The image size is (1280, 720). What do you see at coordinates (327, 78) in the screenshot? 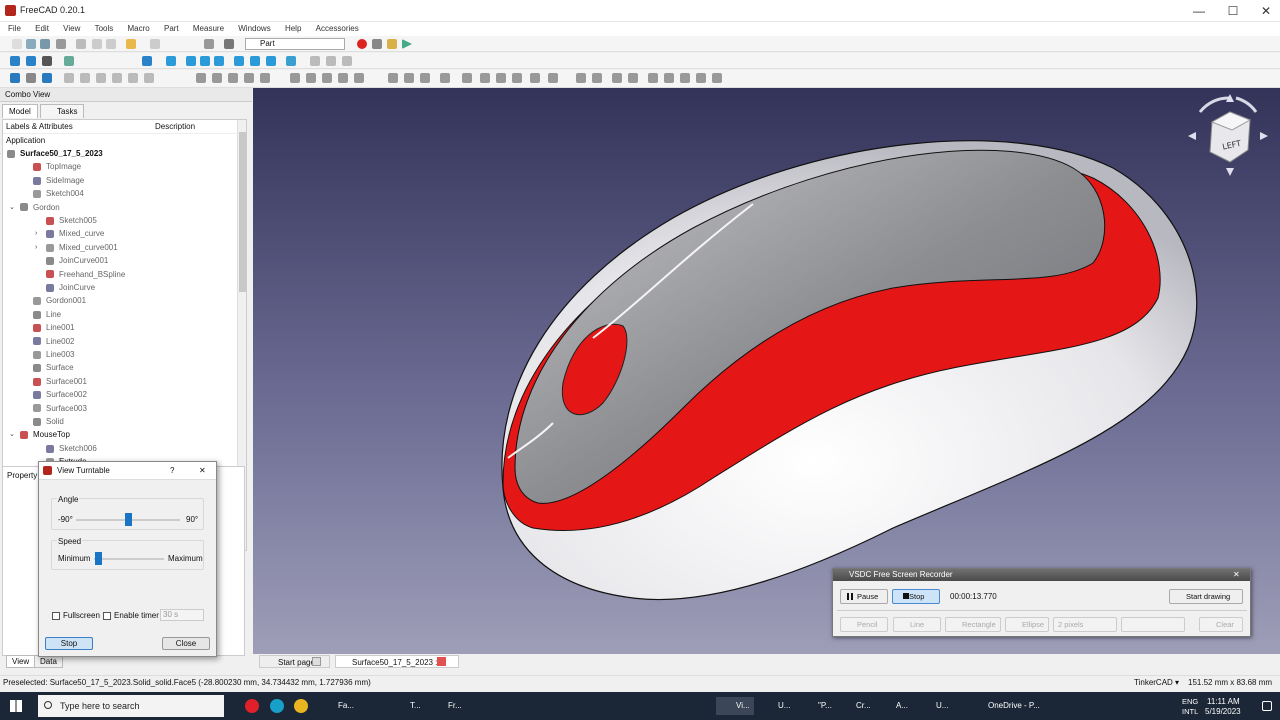
I see `part-projection-icon` at bounding box center [327, 78].